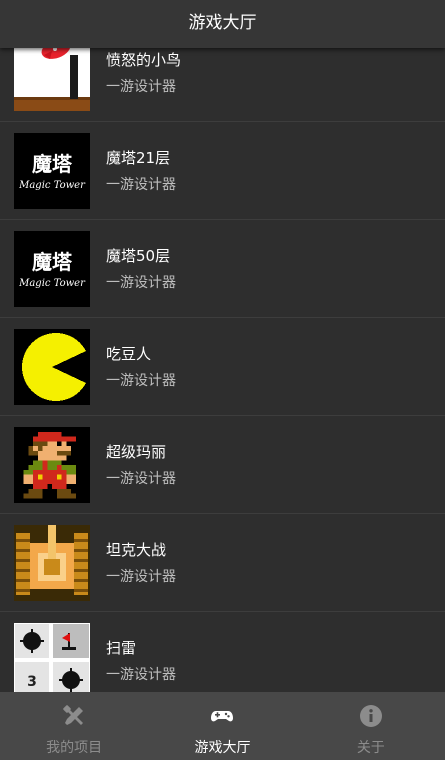  What do you see at coordinates (52, 661) in the screenshot?
I see `minesweeper-icon: 3` at bounding box center [52, 661].